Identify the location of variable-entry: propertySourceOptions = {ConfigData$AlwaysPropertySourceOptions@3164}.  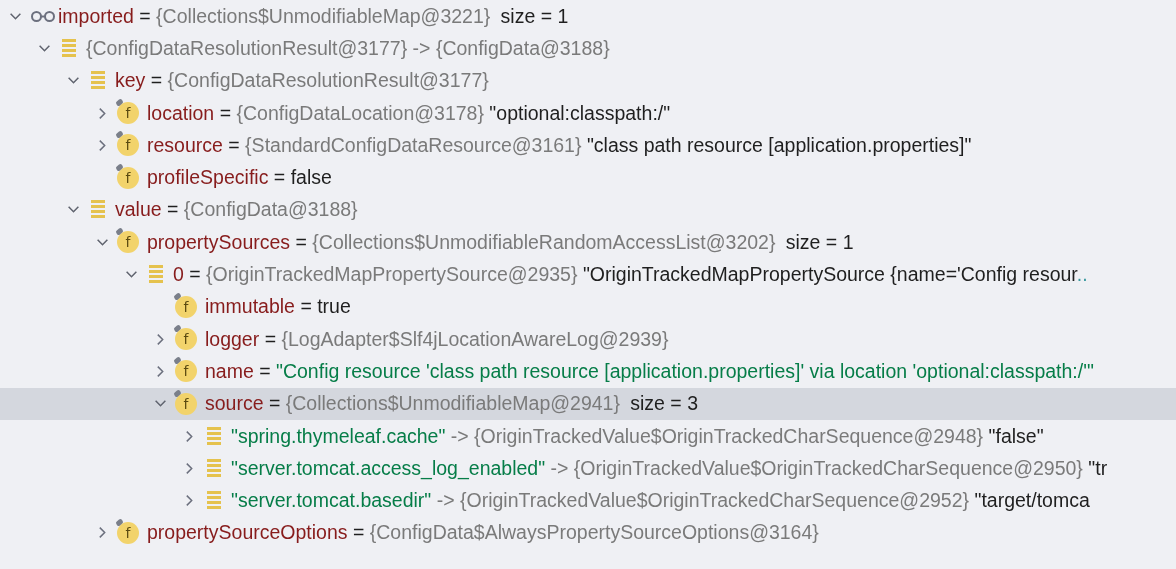
(483, 533).